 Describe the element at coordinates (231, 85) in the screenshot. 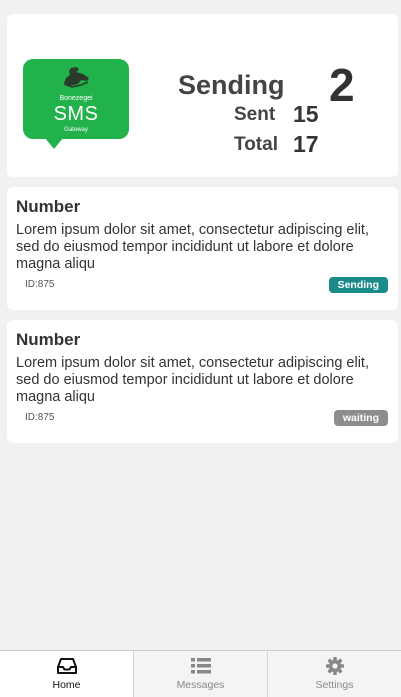

I see `sending-label: Sending` at that location.